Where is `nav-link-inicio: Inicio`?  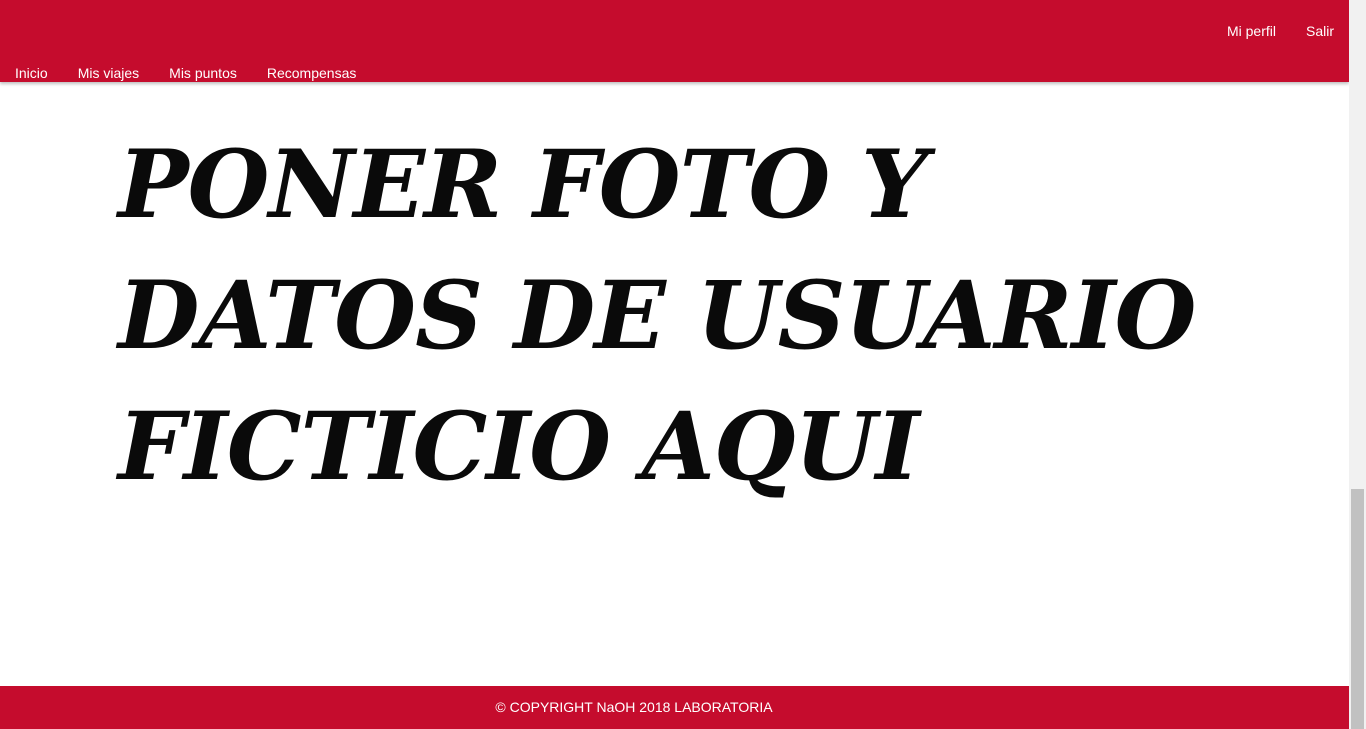
nav-link-inicio: Inicio is located at coordinates (31, 73).